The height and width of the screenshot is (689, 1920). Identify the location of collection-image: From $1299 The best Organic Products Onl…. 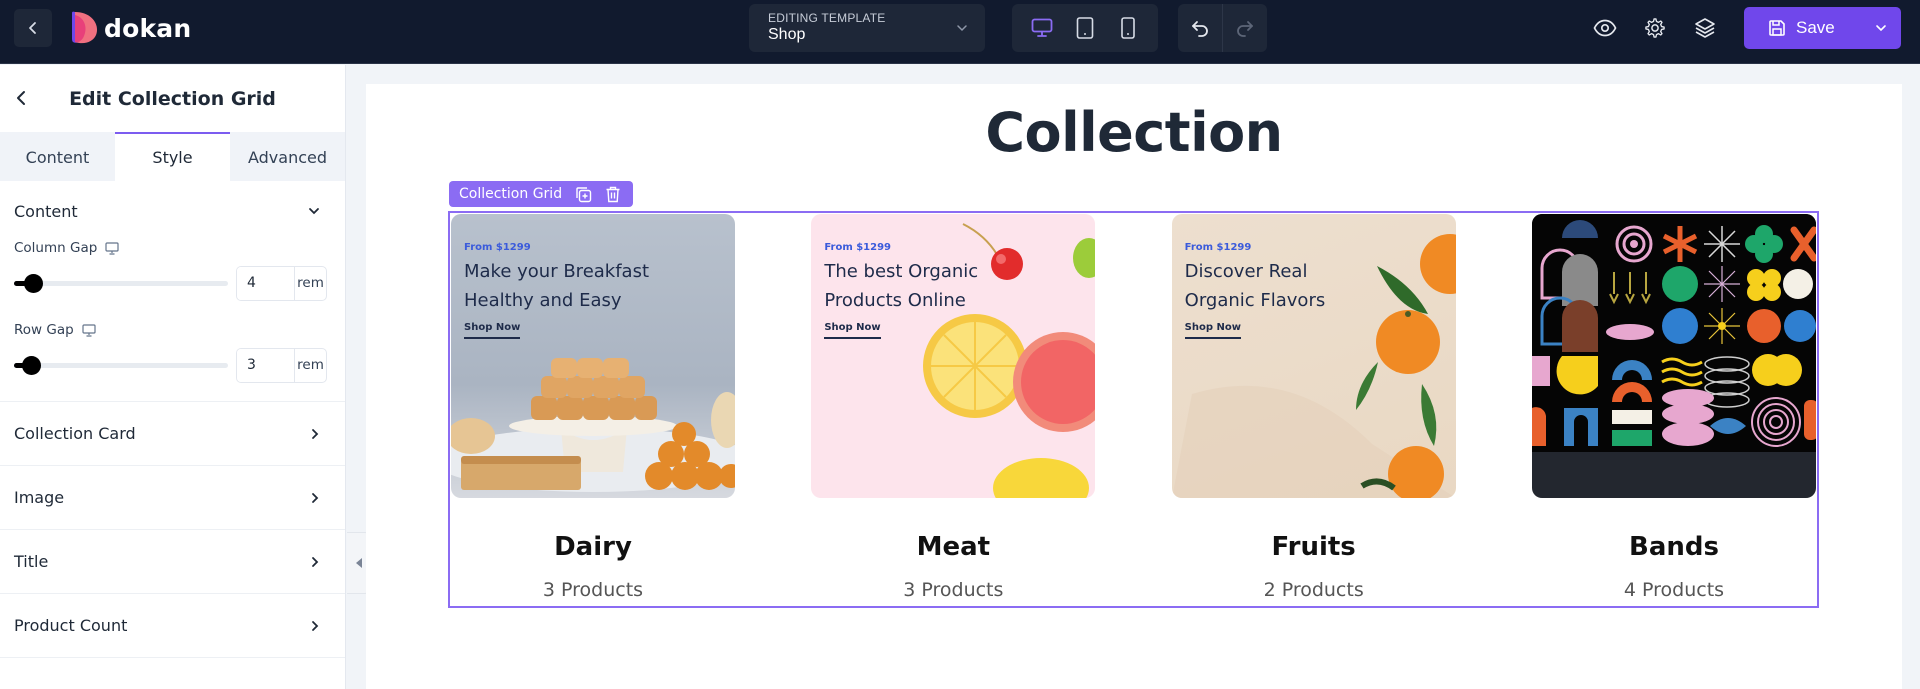
(953, 356).